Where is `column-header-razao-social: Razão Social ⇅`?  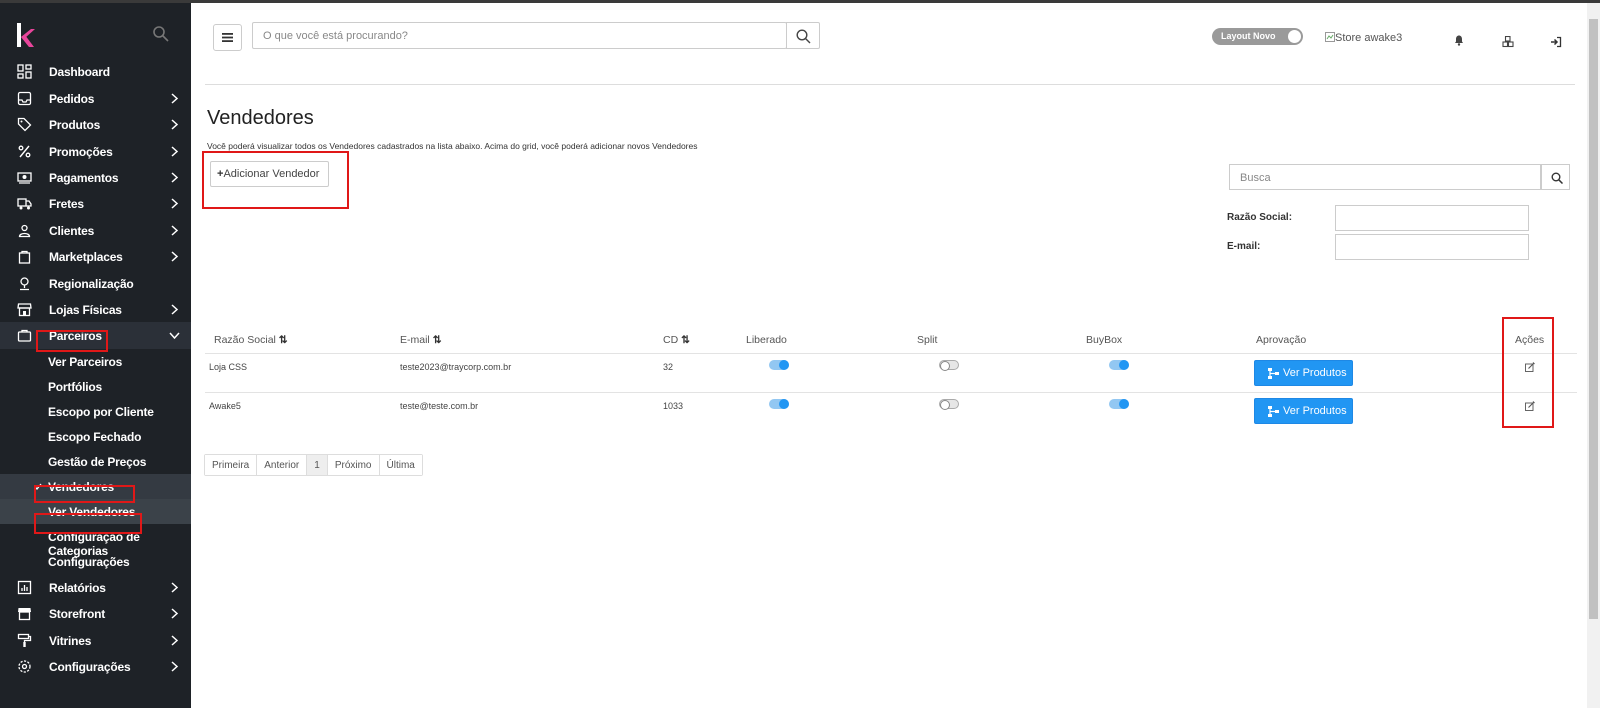 column-header-razao-social: Razão Social ⇅ is located at coordinates (251, 340).